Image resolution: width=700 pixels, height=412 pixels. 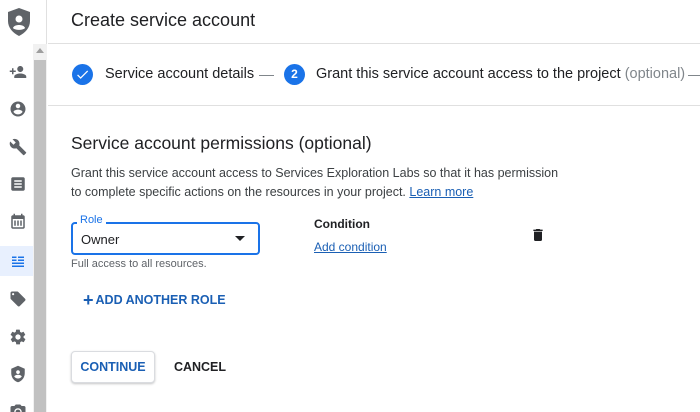 What do you see at coordinates (18, 261) in the screenshot?
I see `service-account-icon` at bounding box center [18, 261].